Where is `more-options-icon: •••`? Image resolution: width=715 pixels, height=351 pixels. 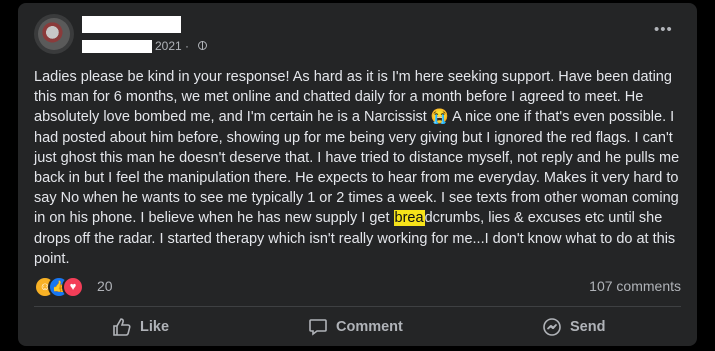
more-options-icon: ••• is located at coordinates (663, 30).